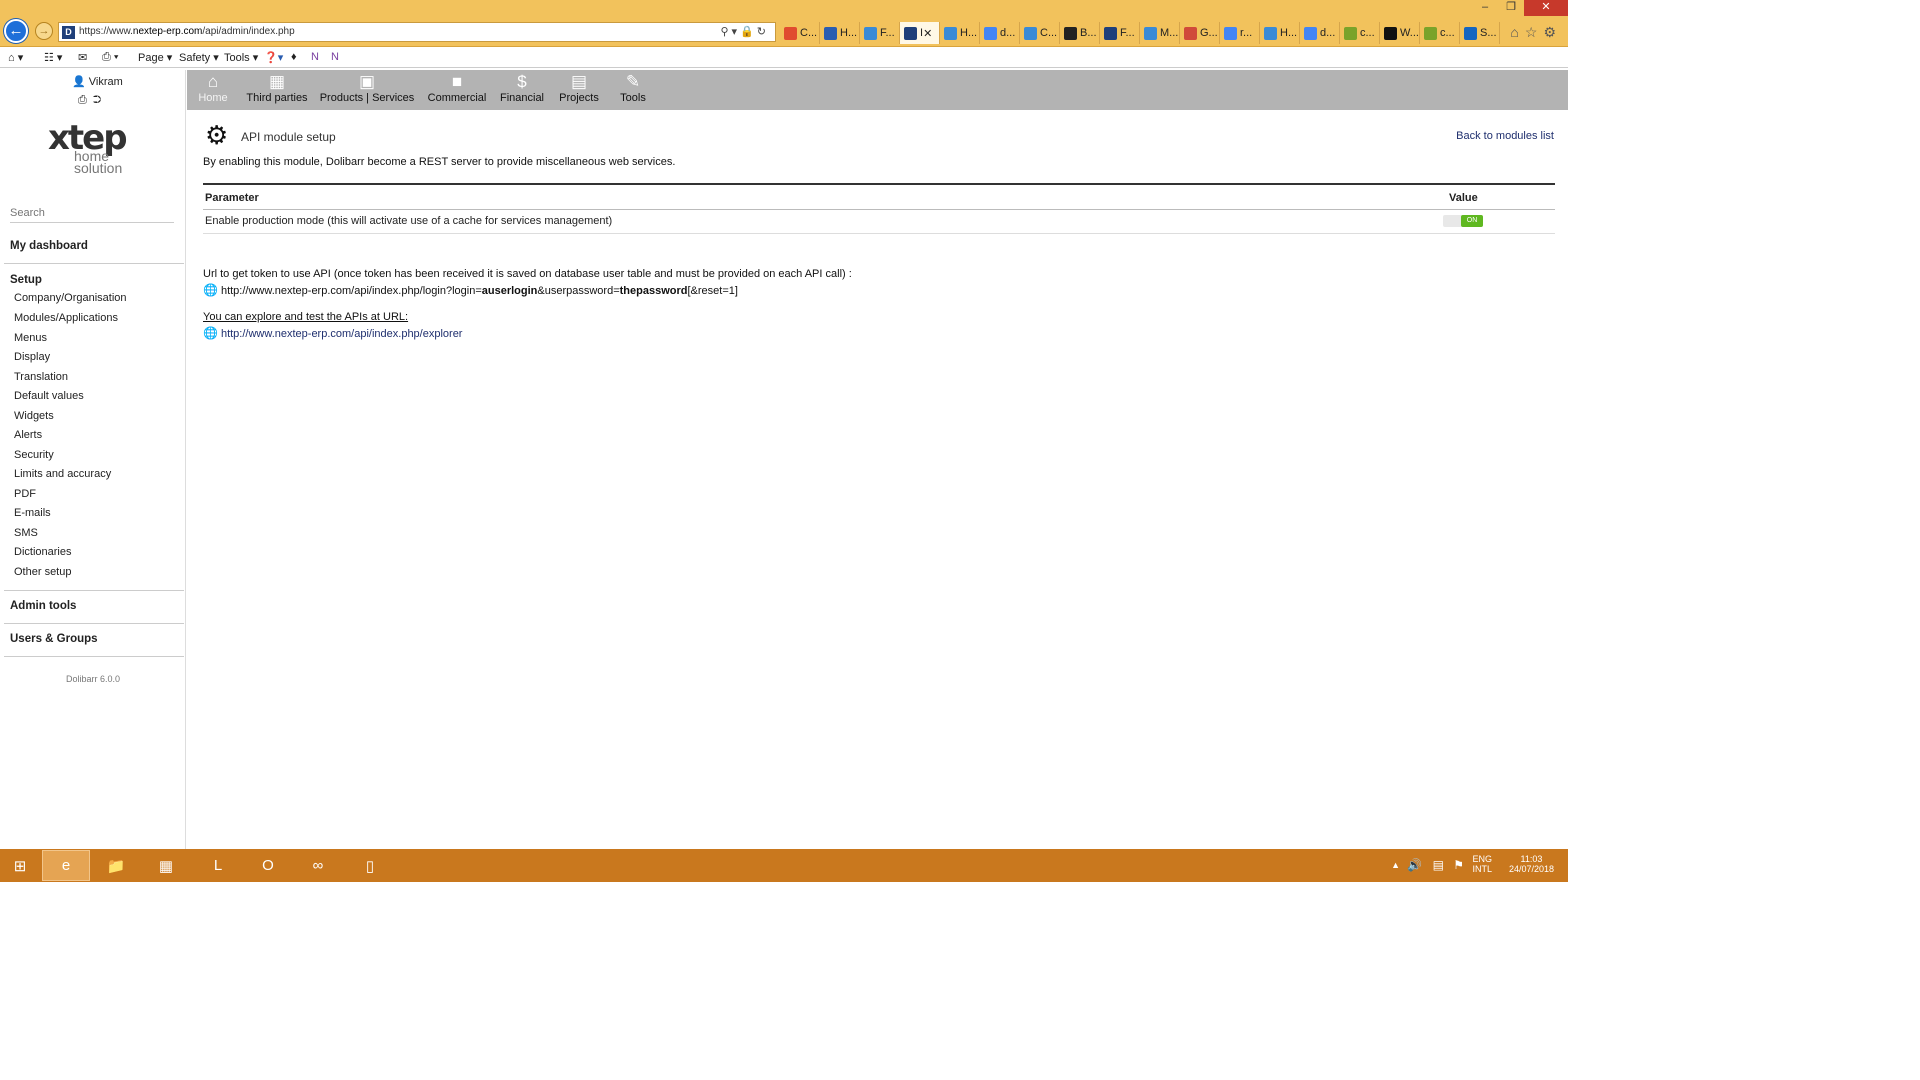  I want to click on tools-menu: Tools ▾, so click(241, 57).